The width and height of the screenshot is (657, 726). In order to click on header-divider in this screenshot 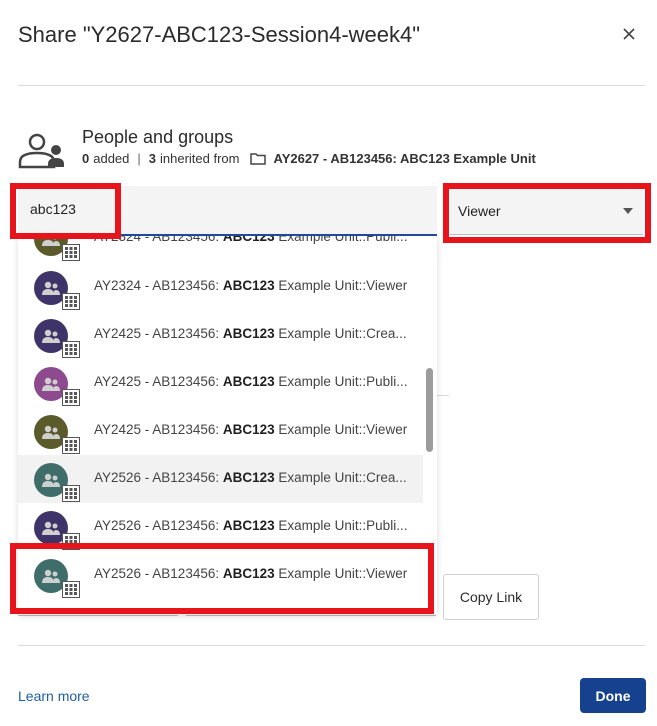, I will do `click(331, 85)`.